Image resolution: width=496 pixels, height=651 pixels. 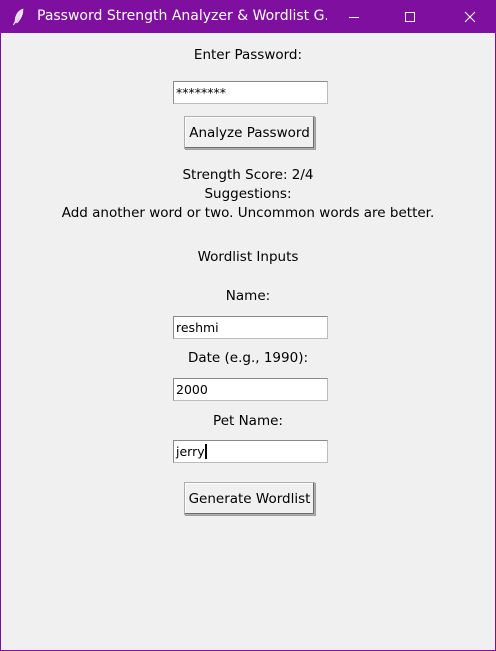 What do you see at coordinates (248, 257) in the screenshot?
I see `wordlist-heading: Wordlist Inputs` at bounding box center [248, 257].